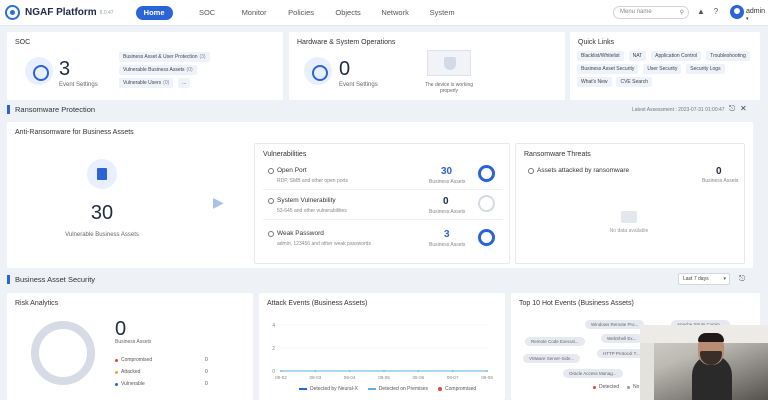  What do you see at coordinates (447, 245) in the screenshot?
I see `weak-password-cap: Business Assets` at bounding box center [447, 245].